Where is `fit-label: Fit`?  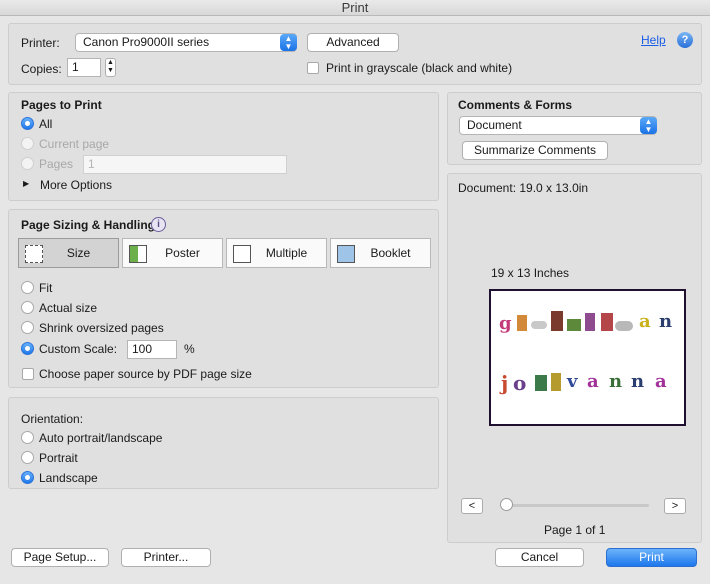
fit-label: Fit is located at coordinates (46, 288).